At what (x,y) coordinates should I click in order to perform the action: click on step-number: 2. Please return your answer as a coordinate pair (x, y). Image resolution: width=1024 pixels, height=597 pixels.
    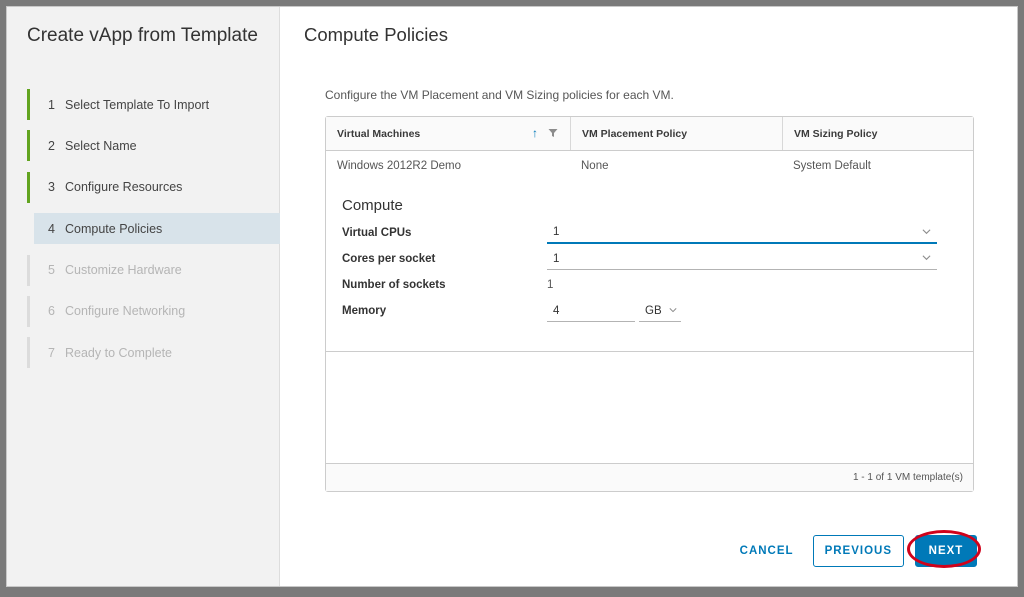
    Looking at the image, I should click on (51, 145).